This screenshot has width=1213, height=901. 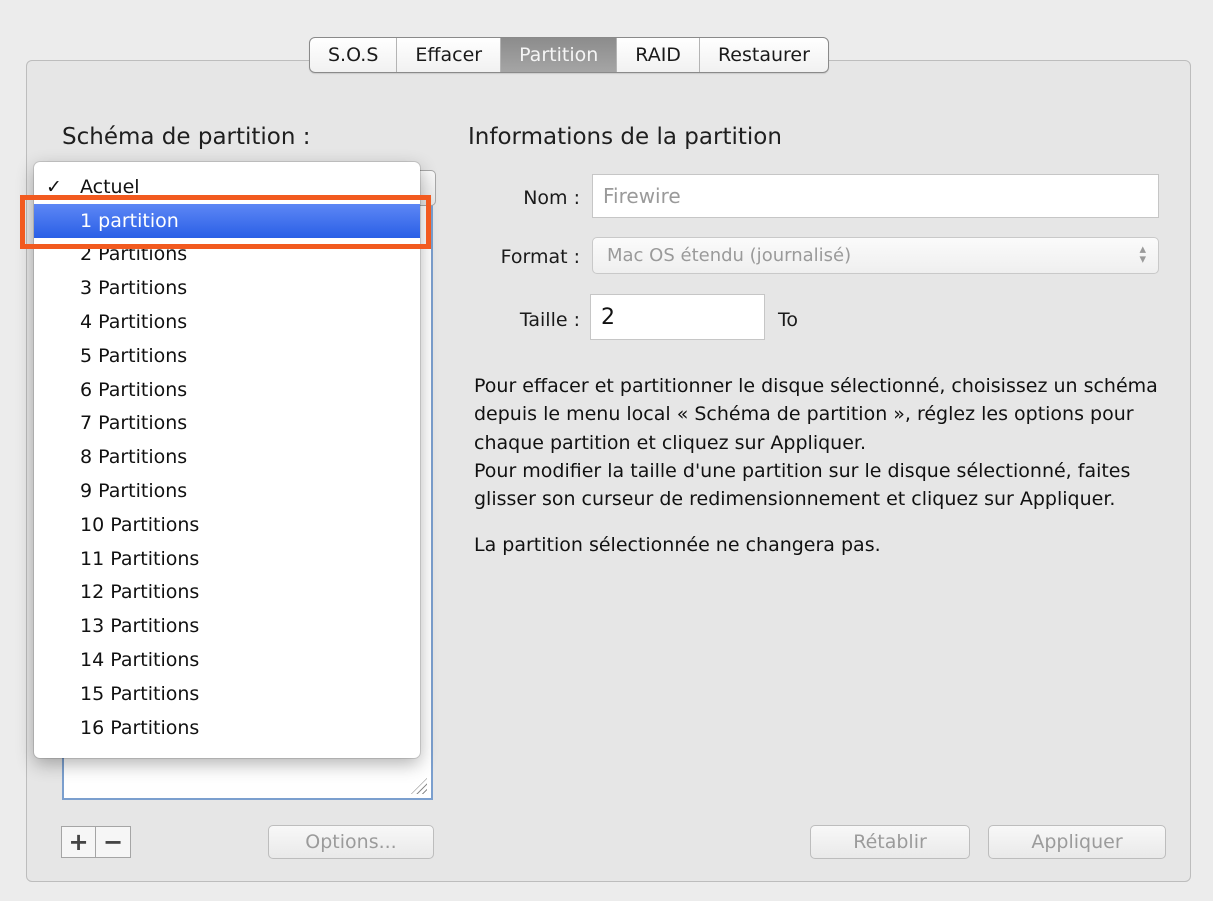 What do you see at coordinates (227, 390) in the screenshot?
I see `menu-item-6-partitions: 6 Partitions` at bounding box center [227, 390].